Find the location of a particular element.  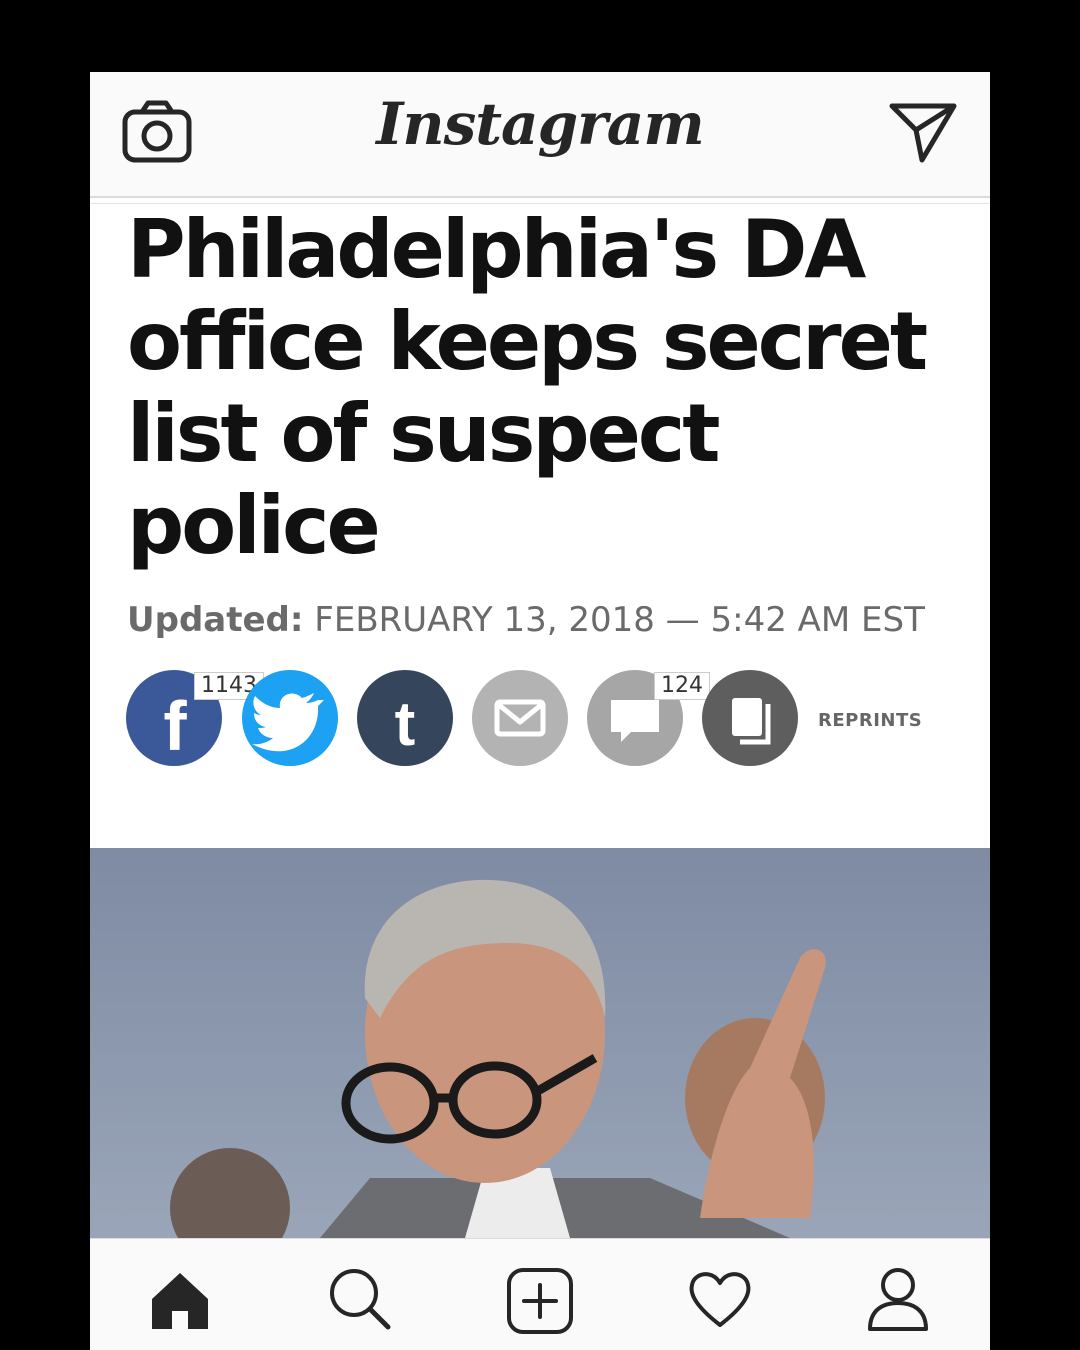

svg-text: t is located at coordinates (405, 724).